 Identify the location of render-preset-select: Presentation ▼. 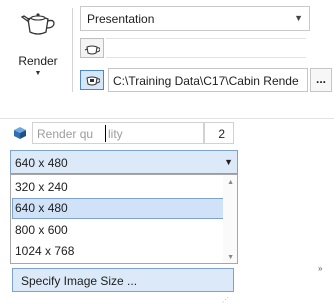
(195, 18).